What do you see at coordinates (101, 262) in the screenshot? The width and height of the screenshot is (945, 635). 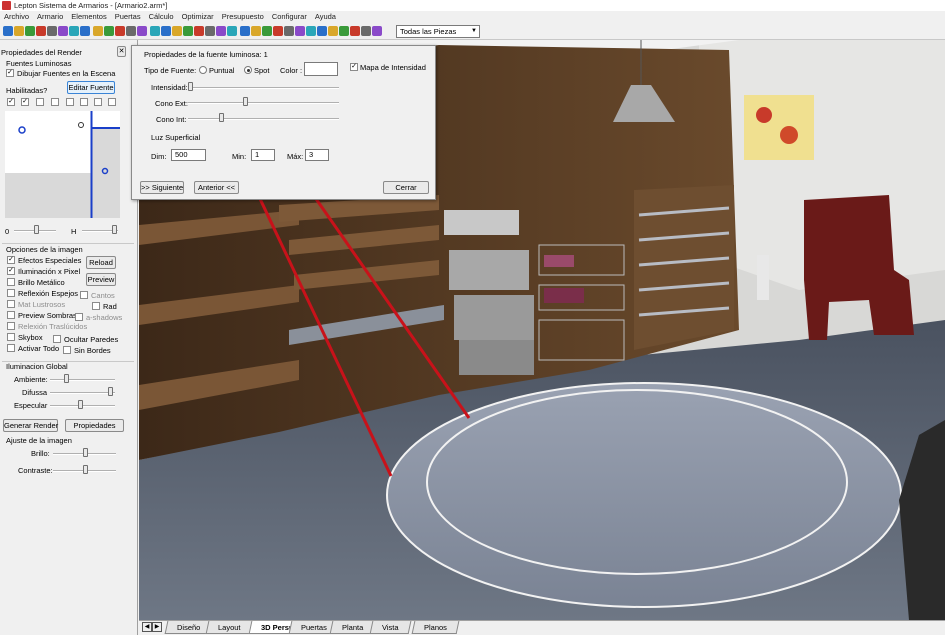 I see `reload-button: Reload` at bounding box center [101, 262].